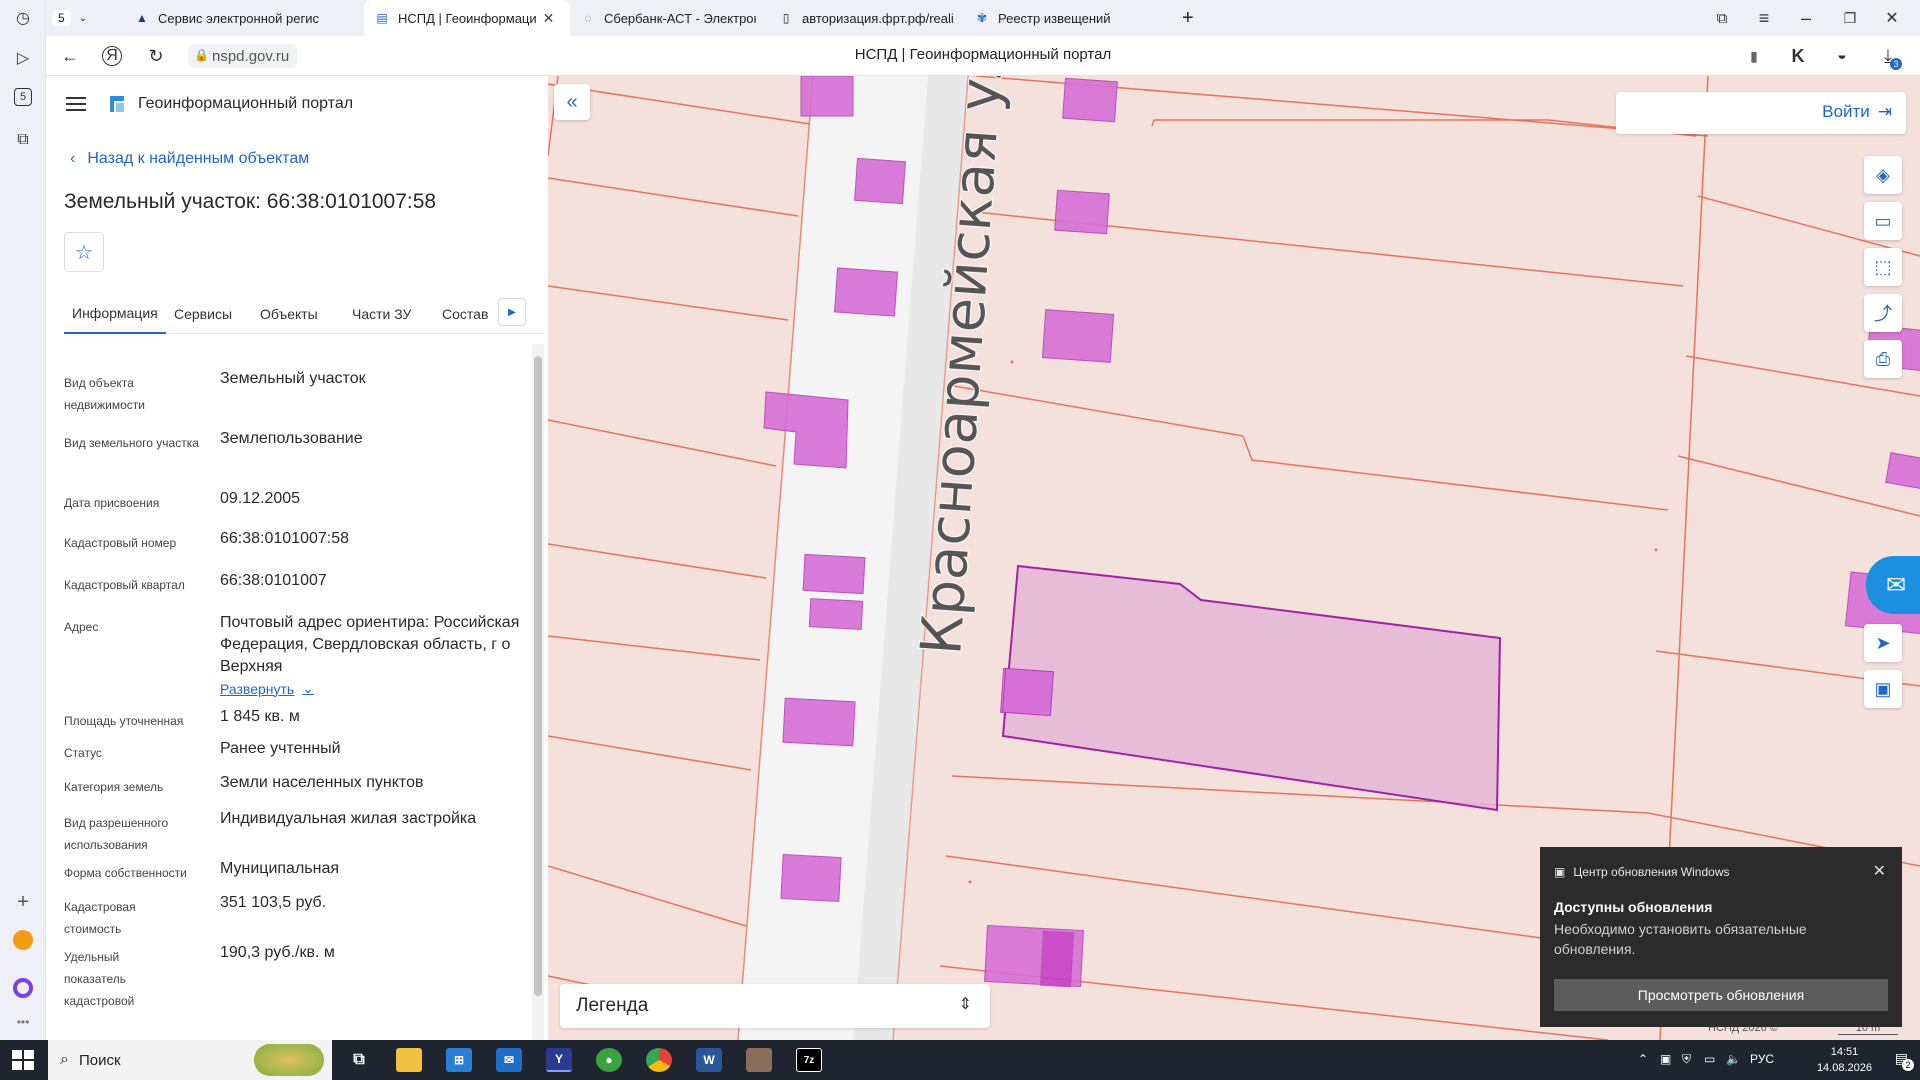 This screenshot has width=1920, height=1080. Describe the element at coordinates (1764, 18) in the screenshot. I see `menu-icon: ≡` at that location.